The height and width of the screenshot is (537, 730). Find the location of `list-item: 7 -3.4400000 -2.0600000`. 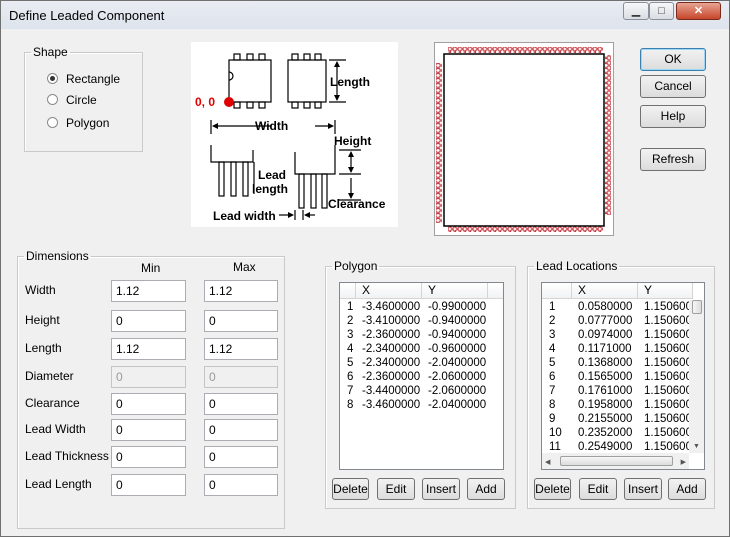

list-item: 7 -3.4400000 -2.0600000 is located at coordinates (414, 391).